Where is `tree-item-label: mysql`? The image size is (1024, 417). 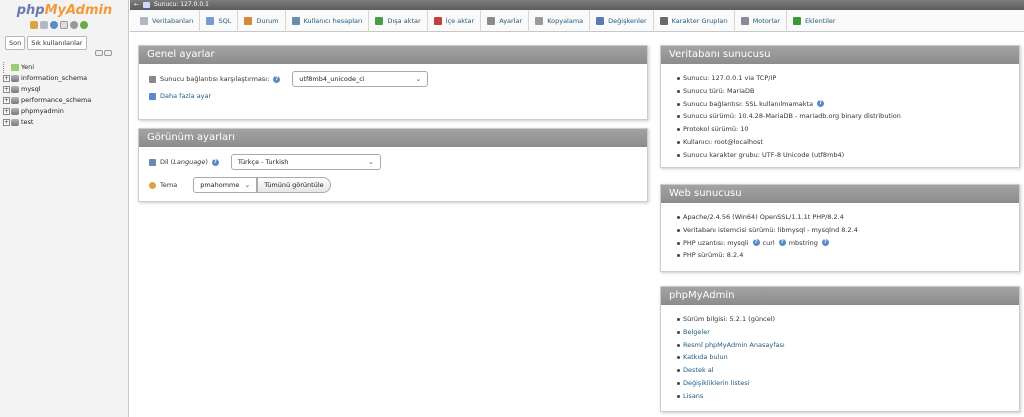
tree-item-label: mysql is located at coordinates (31, 89).